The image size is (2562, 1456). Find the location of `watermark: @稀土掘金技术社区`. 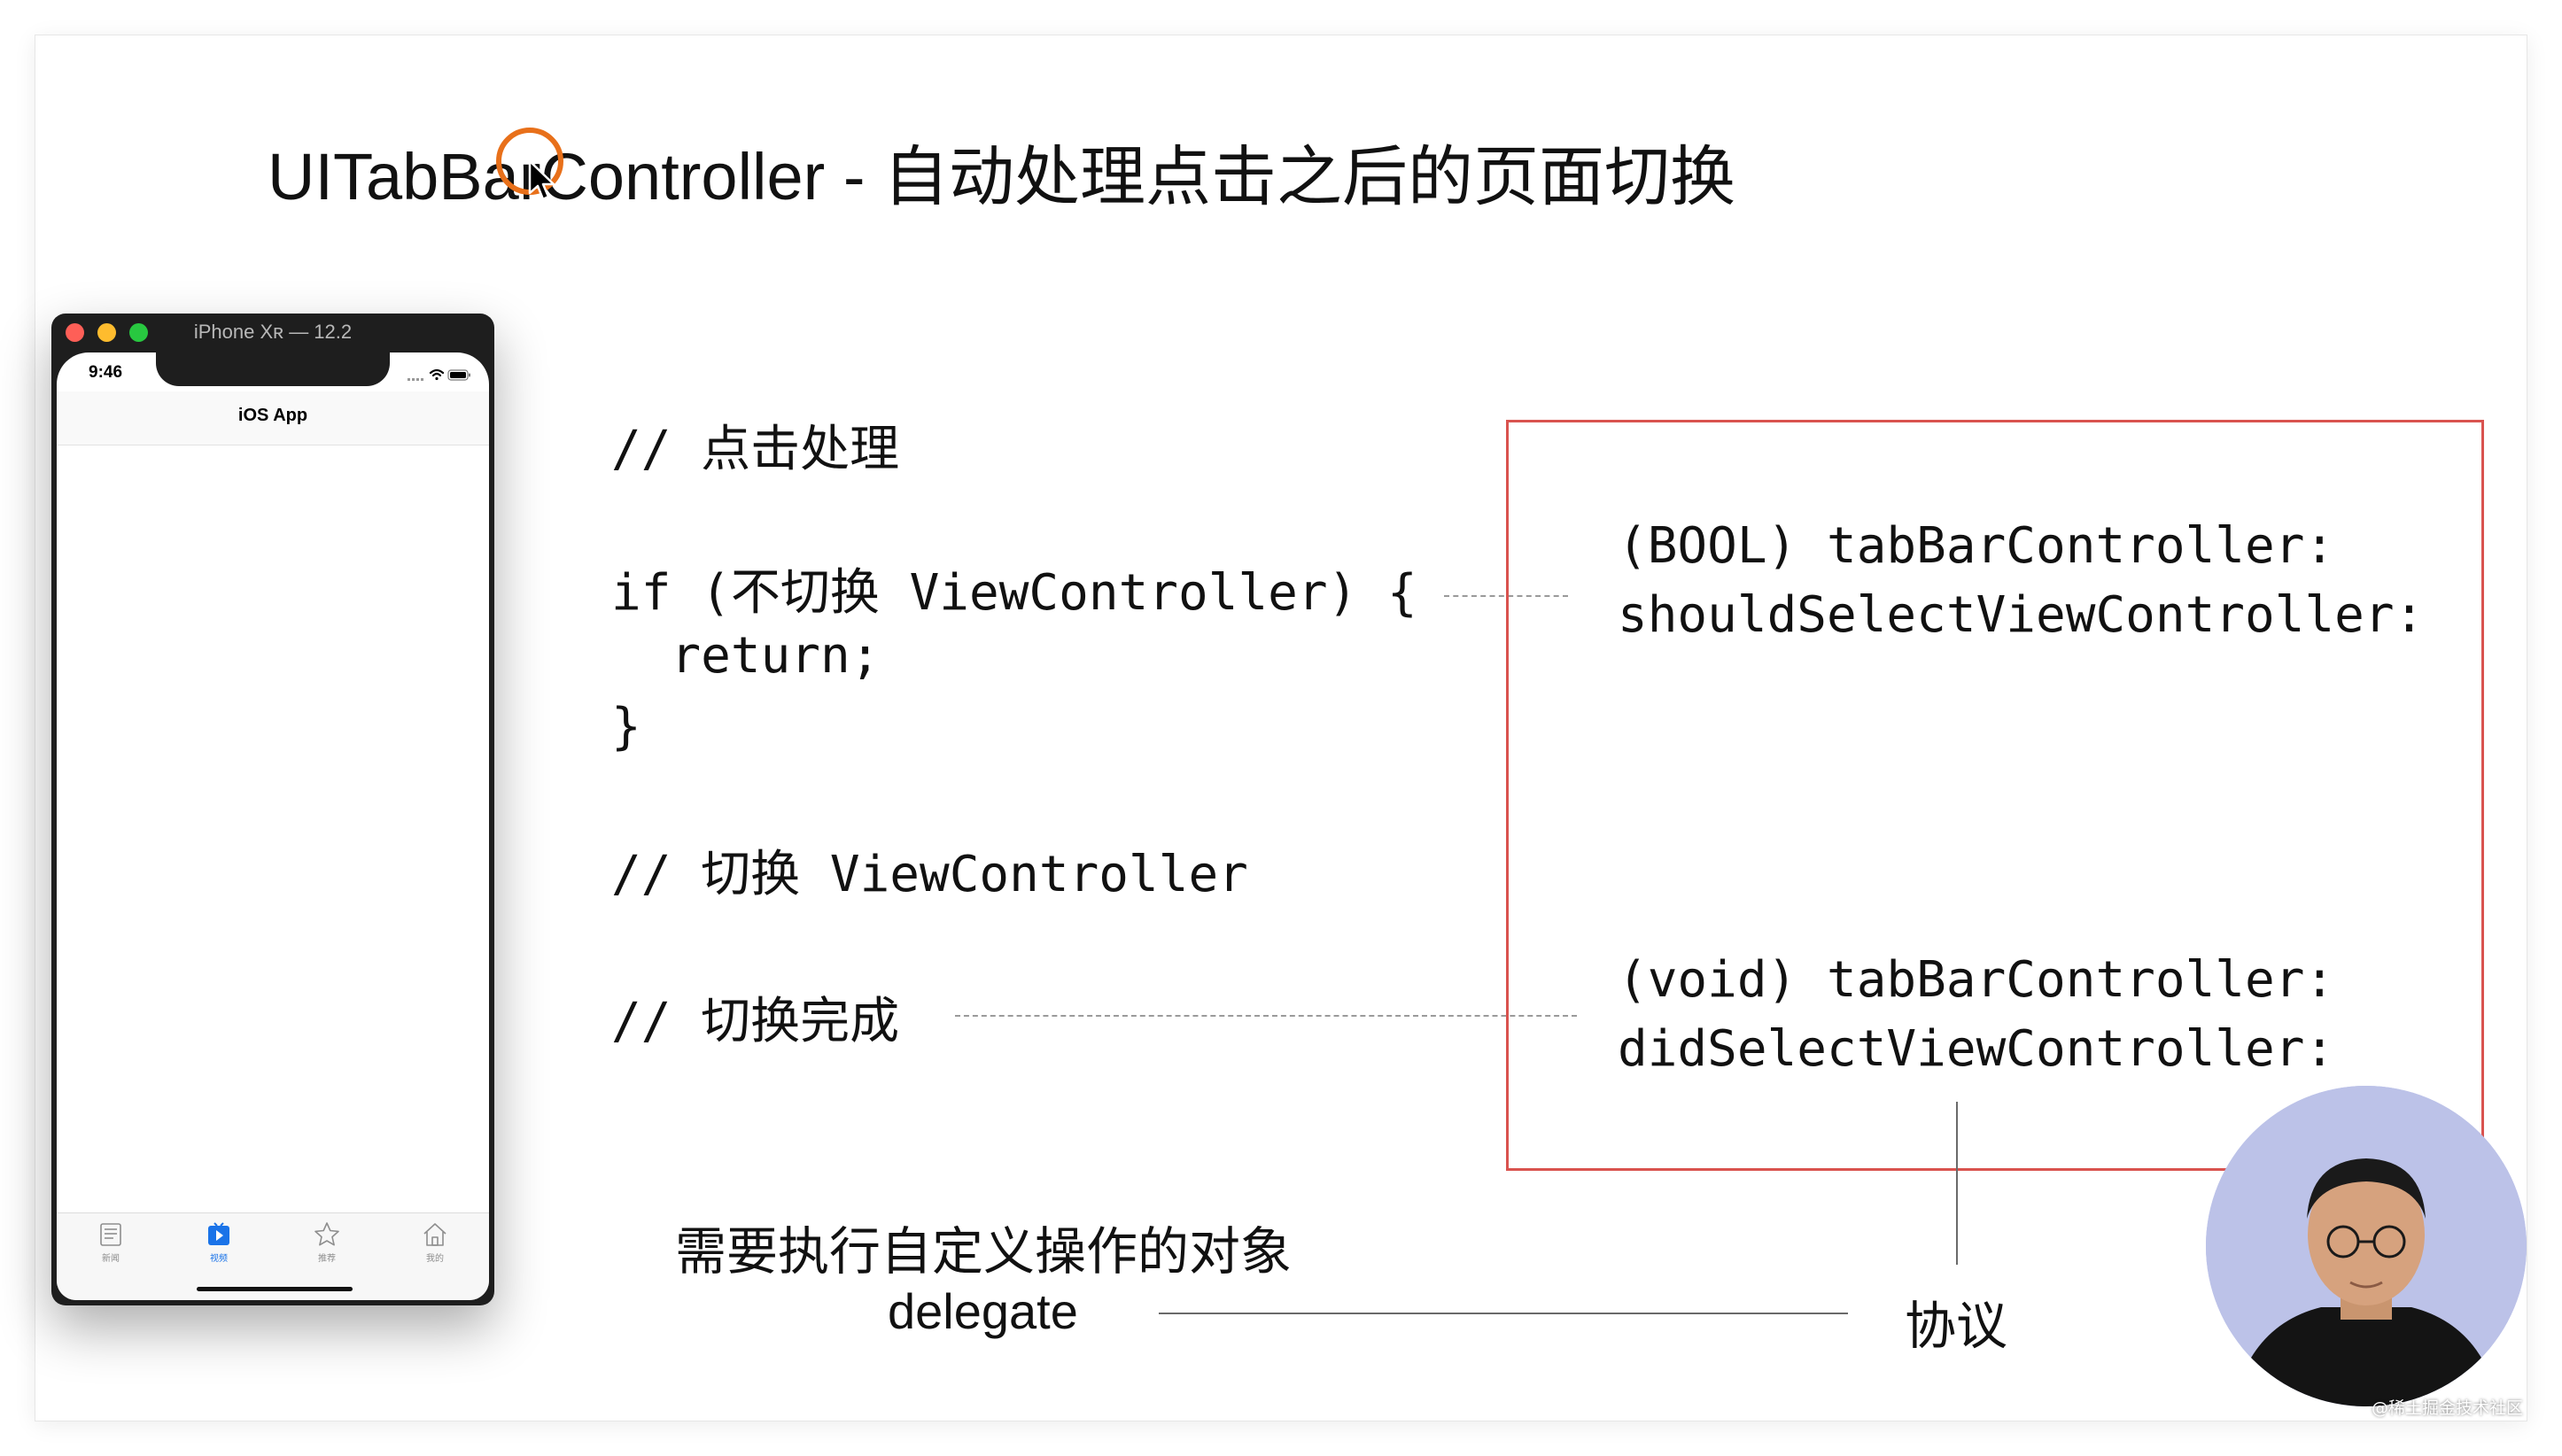

watermark: @稀土掘金技术社区 is located at coordinates (2447, 1408).